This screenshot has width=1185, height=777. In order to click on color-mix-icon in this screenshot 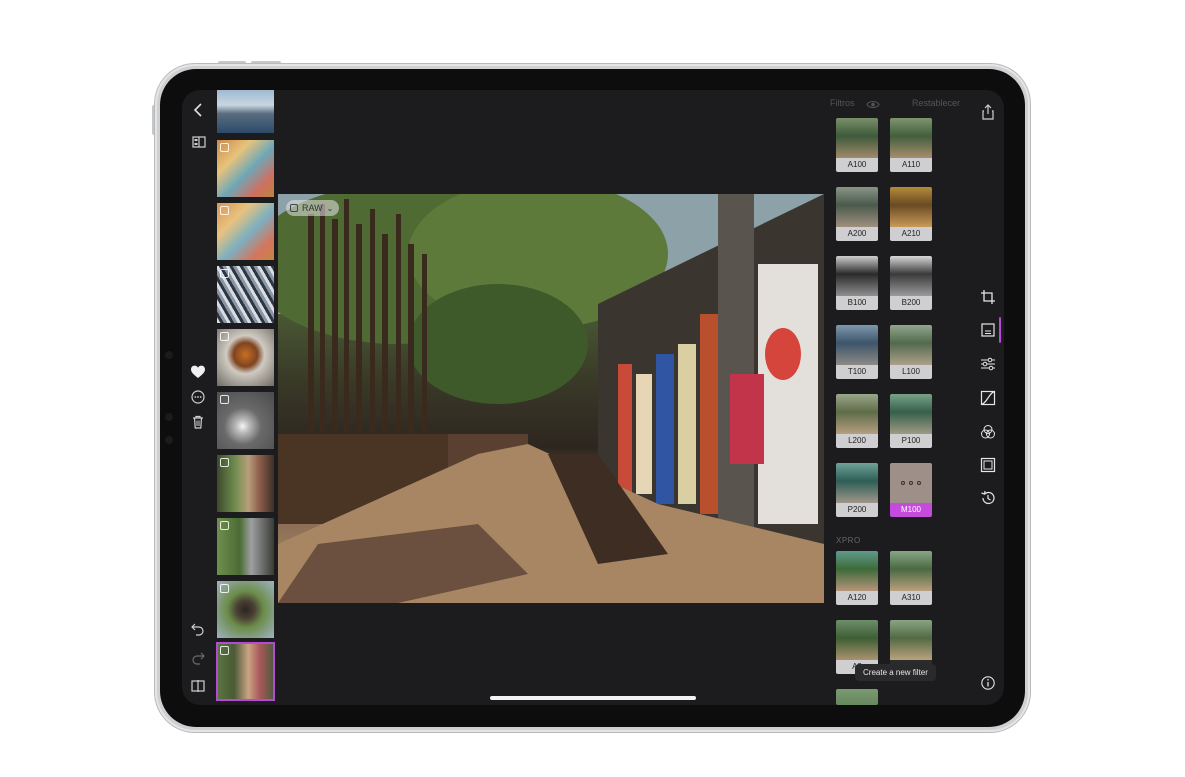, I will do `click(988, 432)`.